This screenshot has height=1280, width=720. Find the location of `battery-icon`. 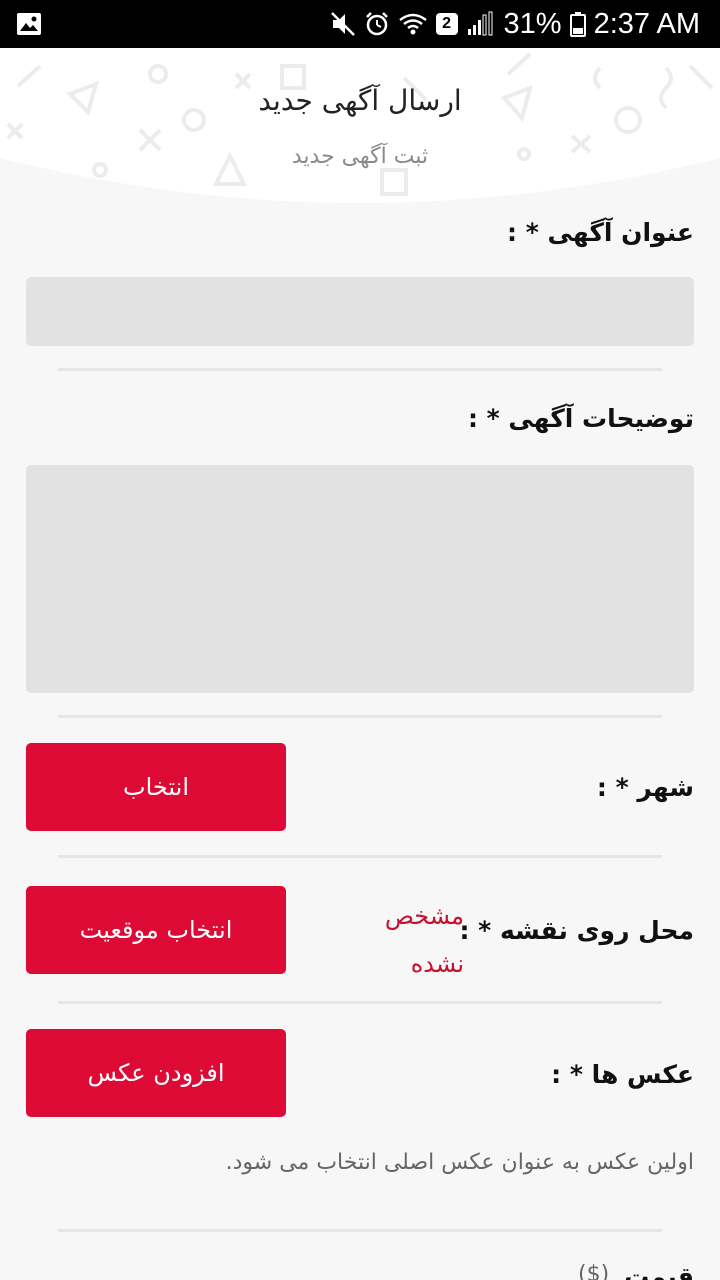

battery-icon is located at coordinates (577, 24).